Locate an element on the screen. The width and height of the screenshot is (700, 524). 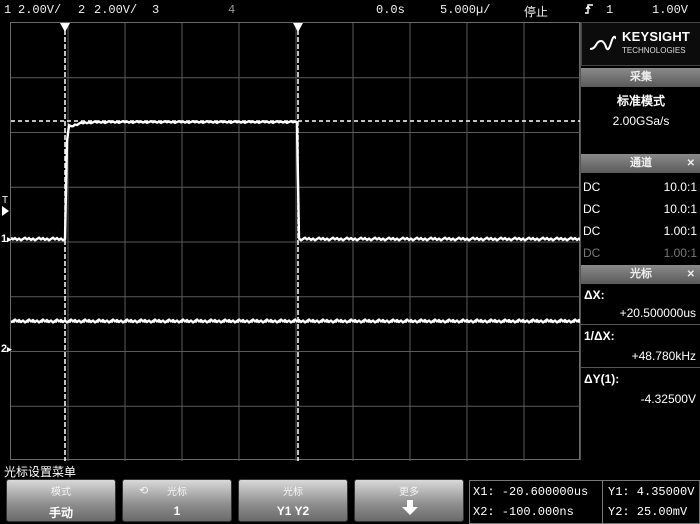
time-base: 5.000µ/ is located at coordinates (465, 10).